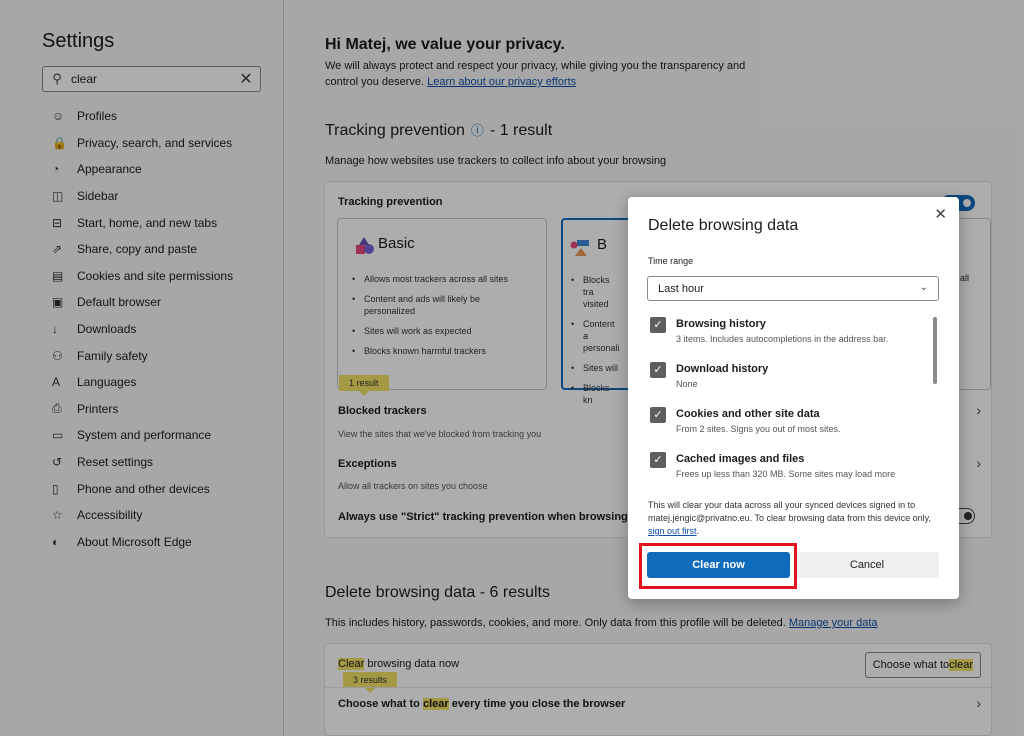  What do you see at coordinates (940, 214) in the screenshot?
I see `close-icon: ✕` at bounding box center [940, 214].